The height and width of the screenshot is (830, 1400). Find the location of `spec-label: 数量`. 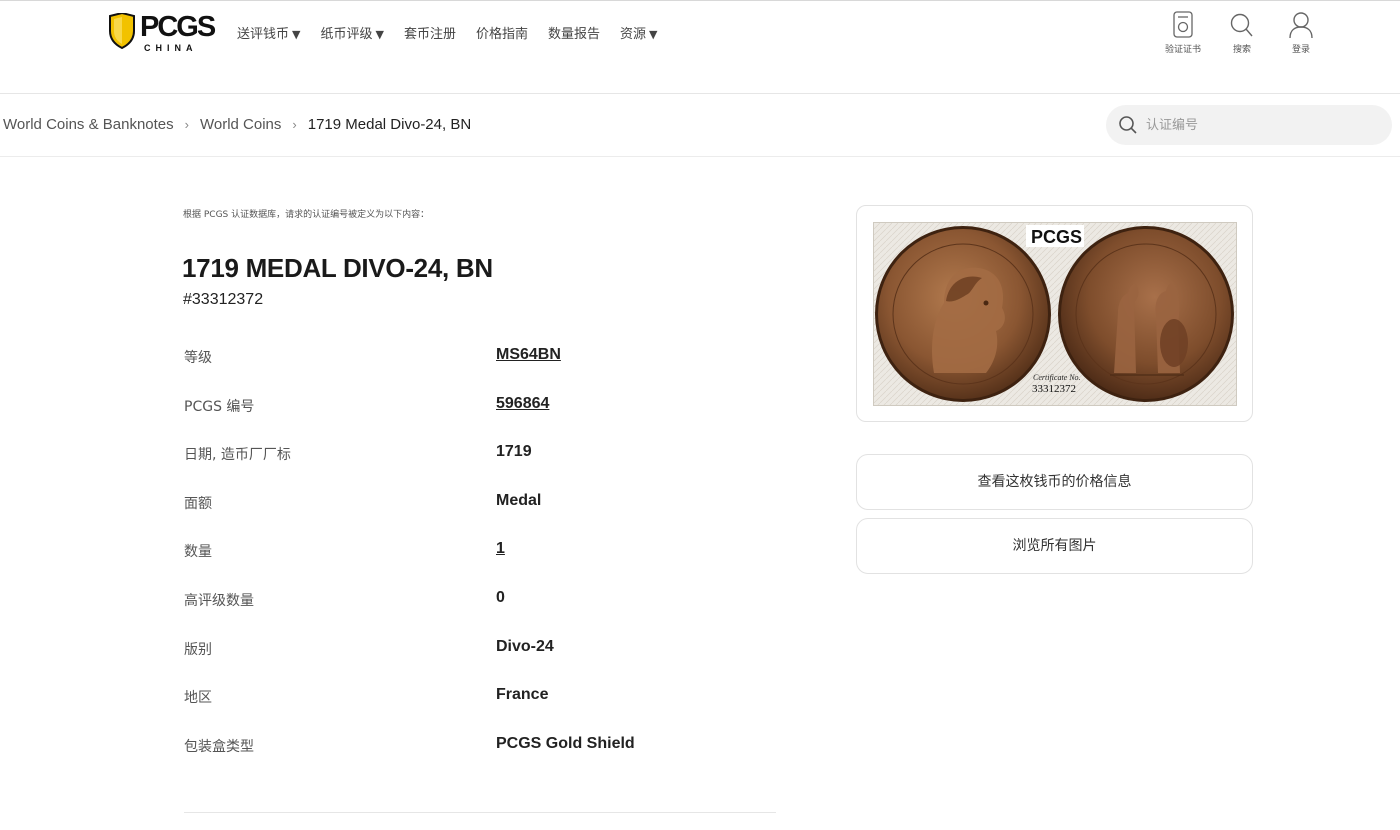

spec-label: 数量 is located at coordinates (198, 552).